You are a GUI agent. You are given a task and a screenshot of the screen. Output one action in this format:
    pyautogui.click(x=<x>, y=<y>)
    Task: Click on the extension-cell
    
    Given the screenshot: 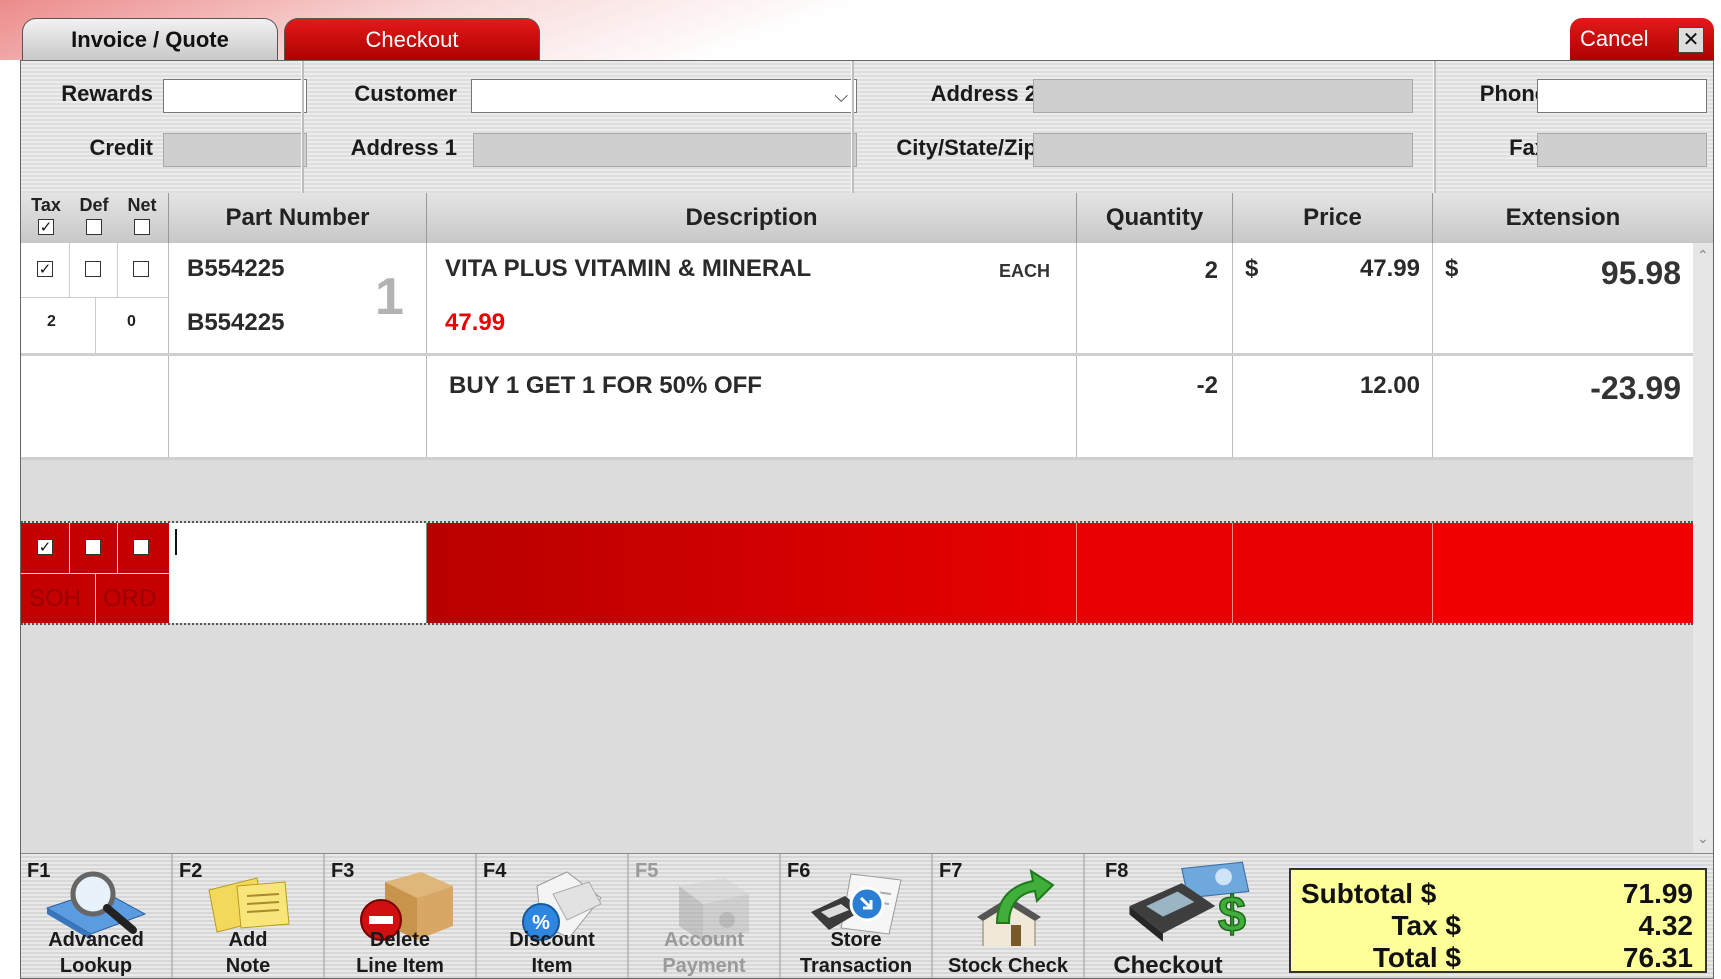 What is the action you would take?
    pyautogui.click(x=1563, y=573)
    